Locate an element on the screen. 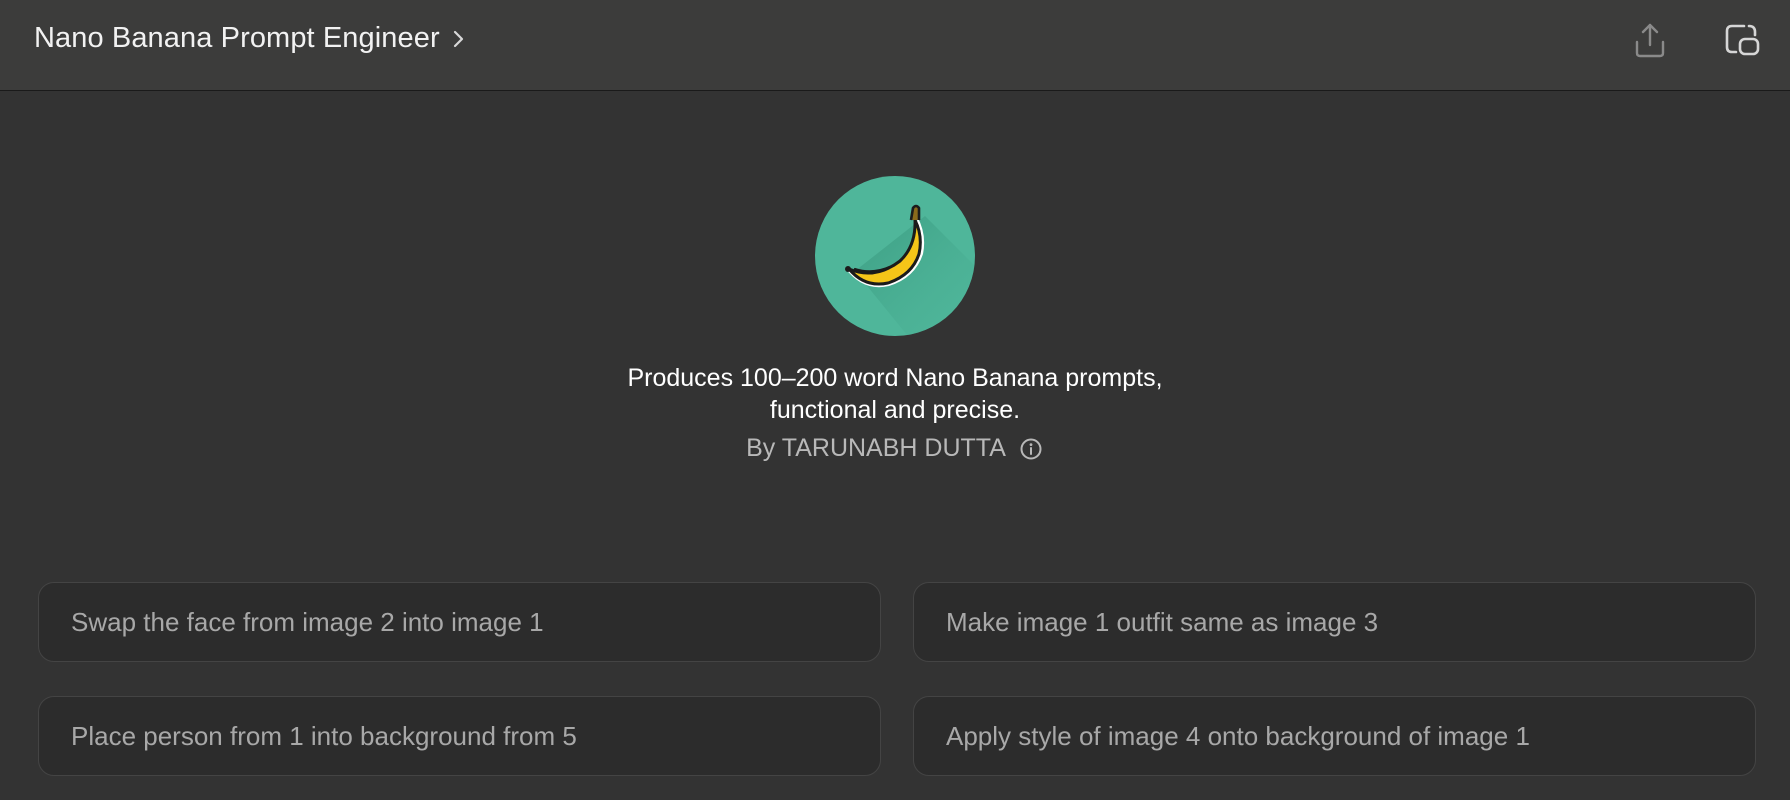 This screenshot has height=800, width=1790. new-chat-icon is located at coordinates (1742, 42).